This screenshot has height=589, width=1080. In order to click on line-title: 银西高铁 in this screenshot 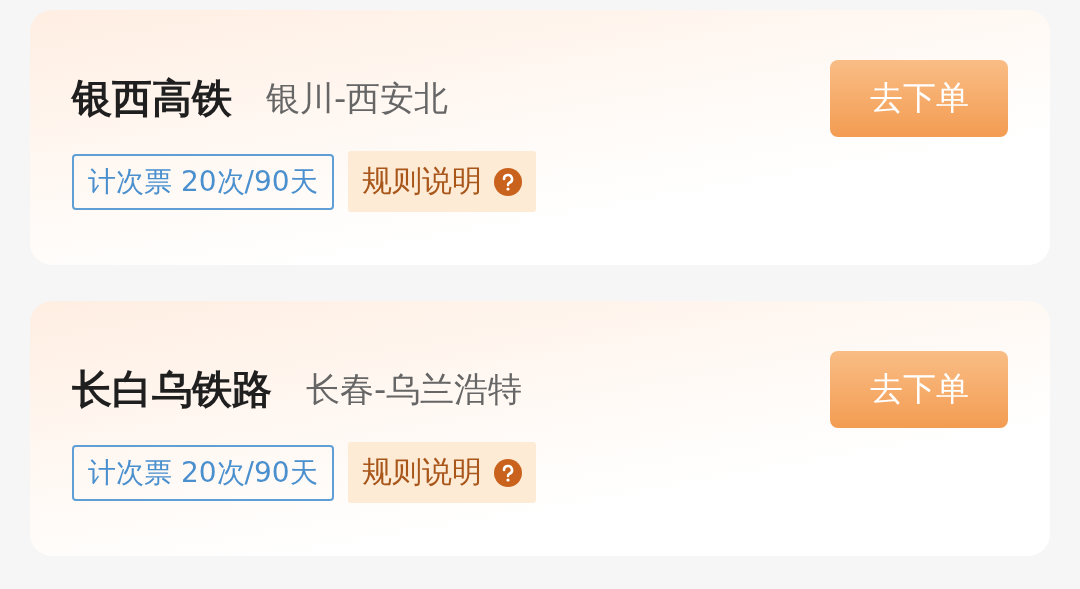, I will do `click(152, 98)`.